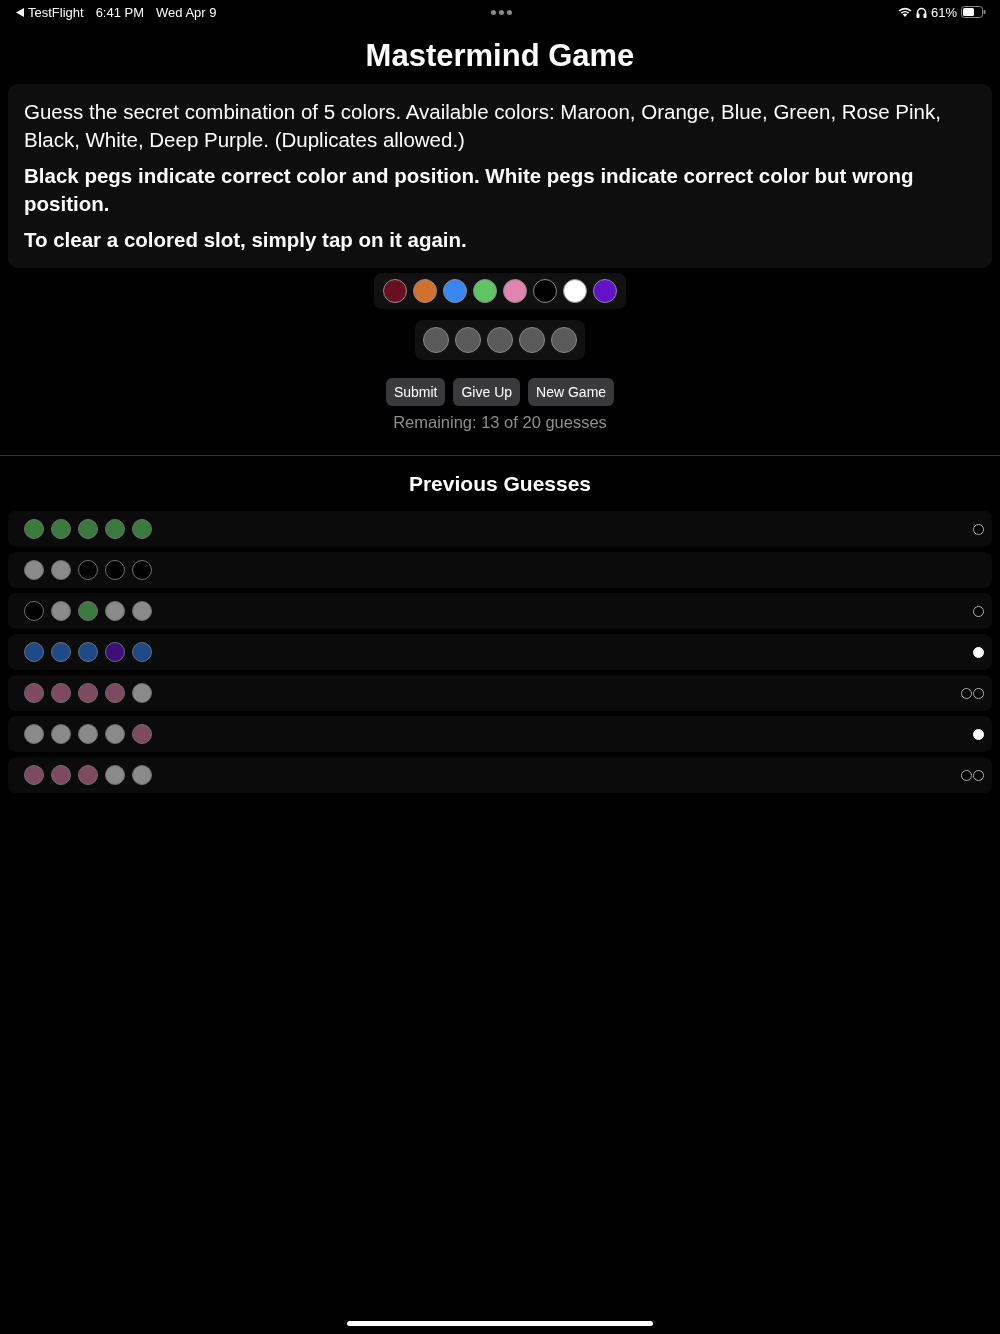 This screenshot has height=1334, width=1000. Describe the element at coordinates (943, 12) in the screenshot. I see `battery-percent: 61%` at that location.